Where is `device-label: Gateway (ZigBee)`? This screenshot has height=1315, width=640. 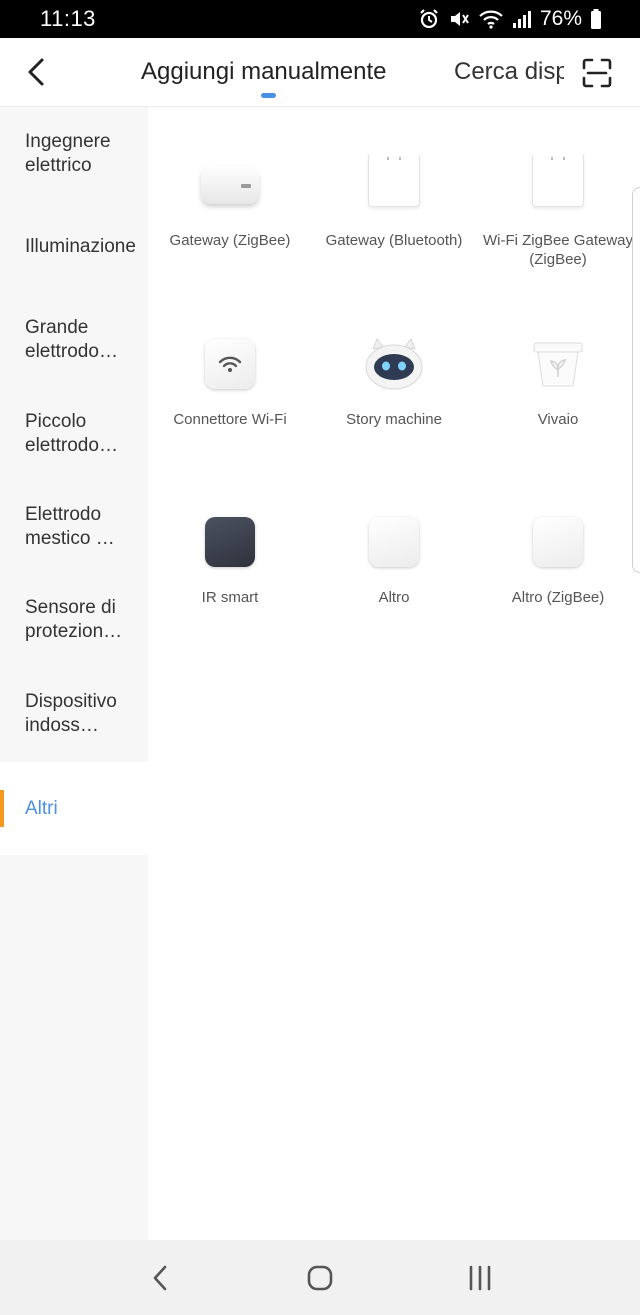 device-label: Gateway (ZigBee) is located at coordinates (230, 240).